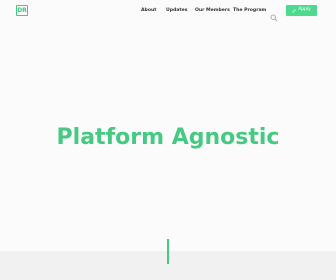 This screenshot has width=336, height=280. What do you see at coordinates (274, 14) in the screenshot?
I see `search-icon` at bounding box center [274, 14].